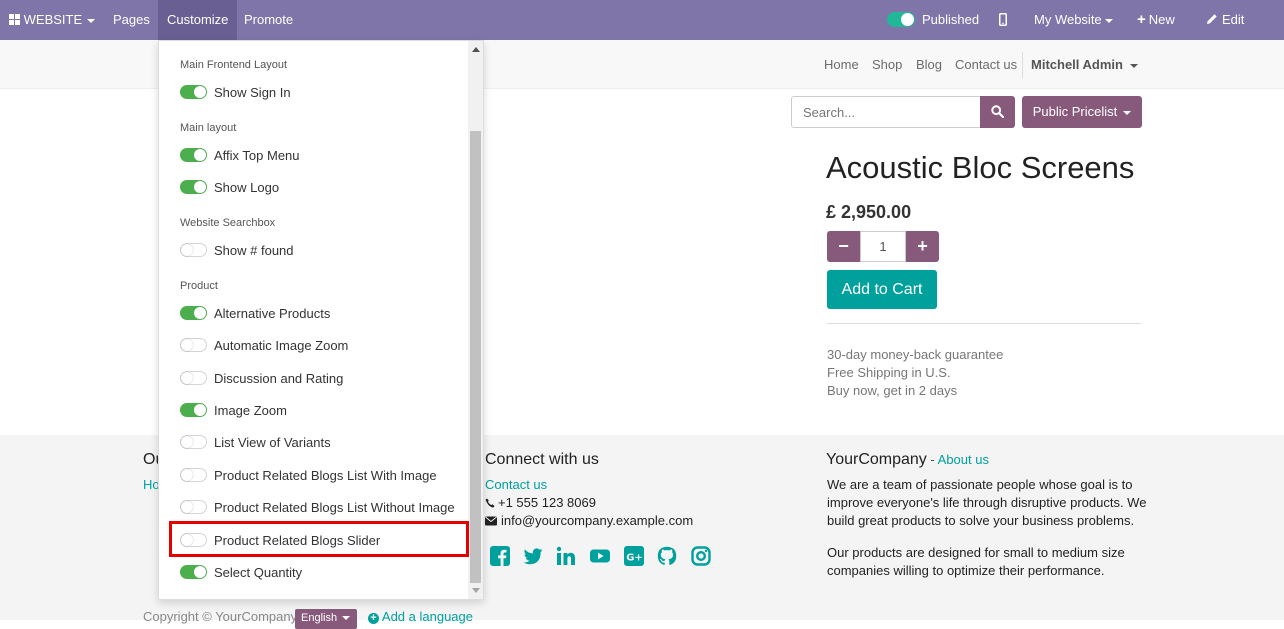 This screenshot has width=1284, height=629. I want to click on copyright-text: Copyright © YourCompany, so click(220, 616).